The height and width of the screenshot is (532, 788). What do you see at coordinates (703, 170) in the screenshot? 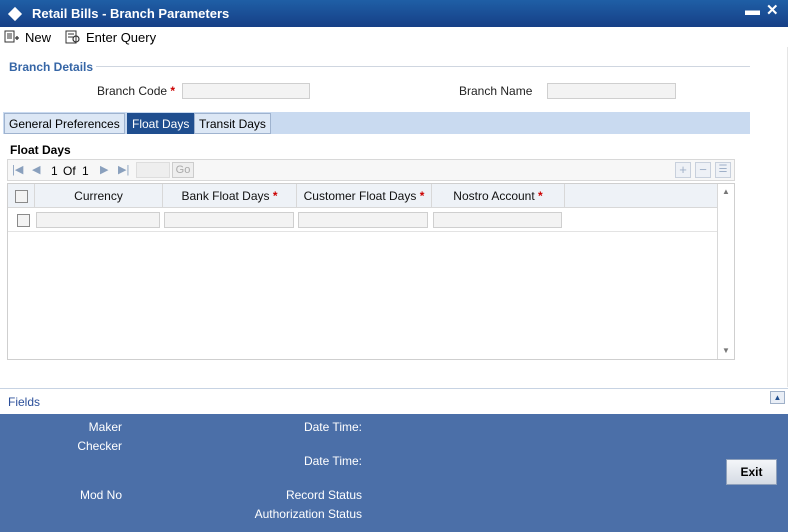
I see `delete-row-icon: −` at bounding box center [703, 170].